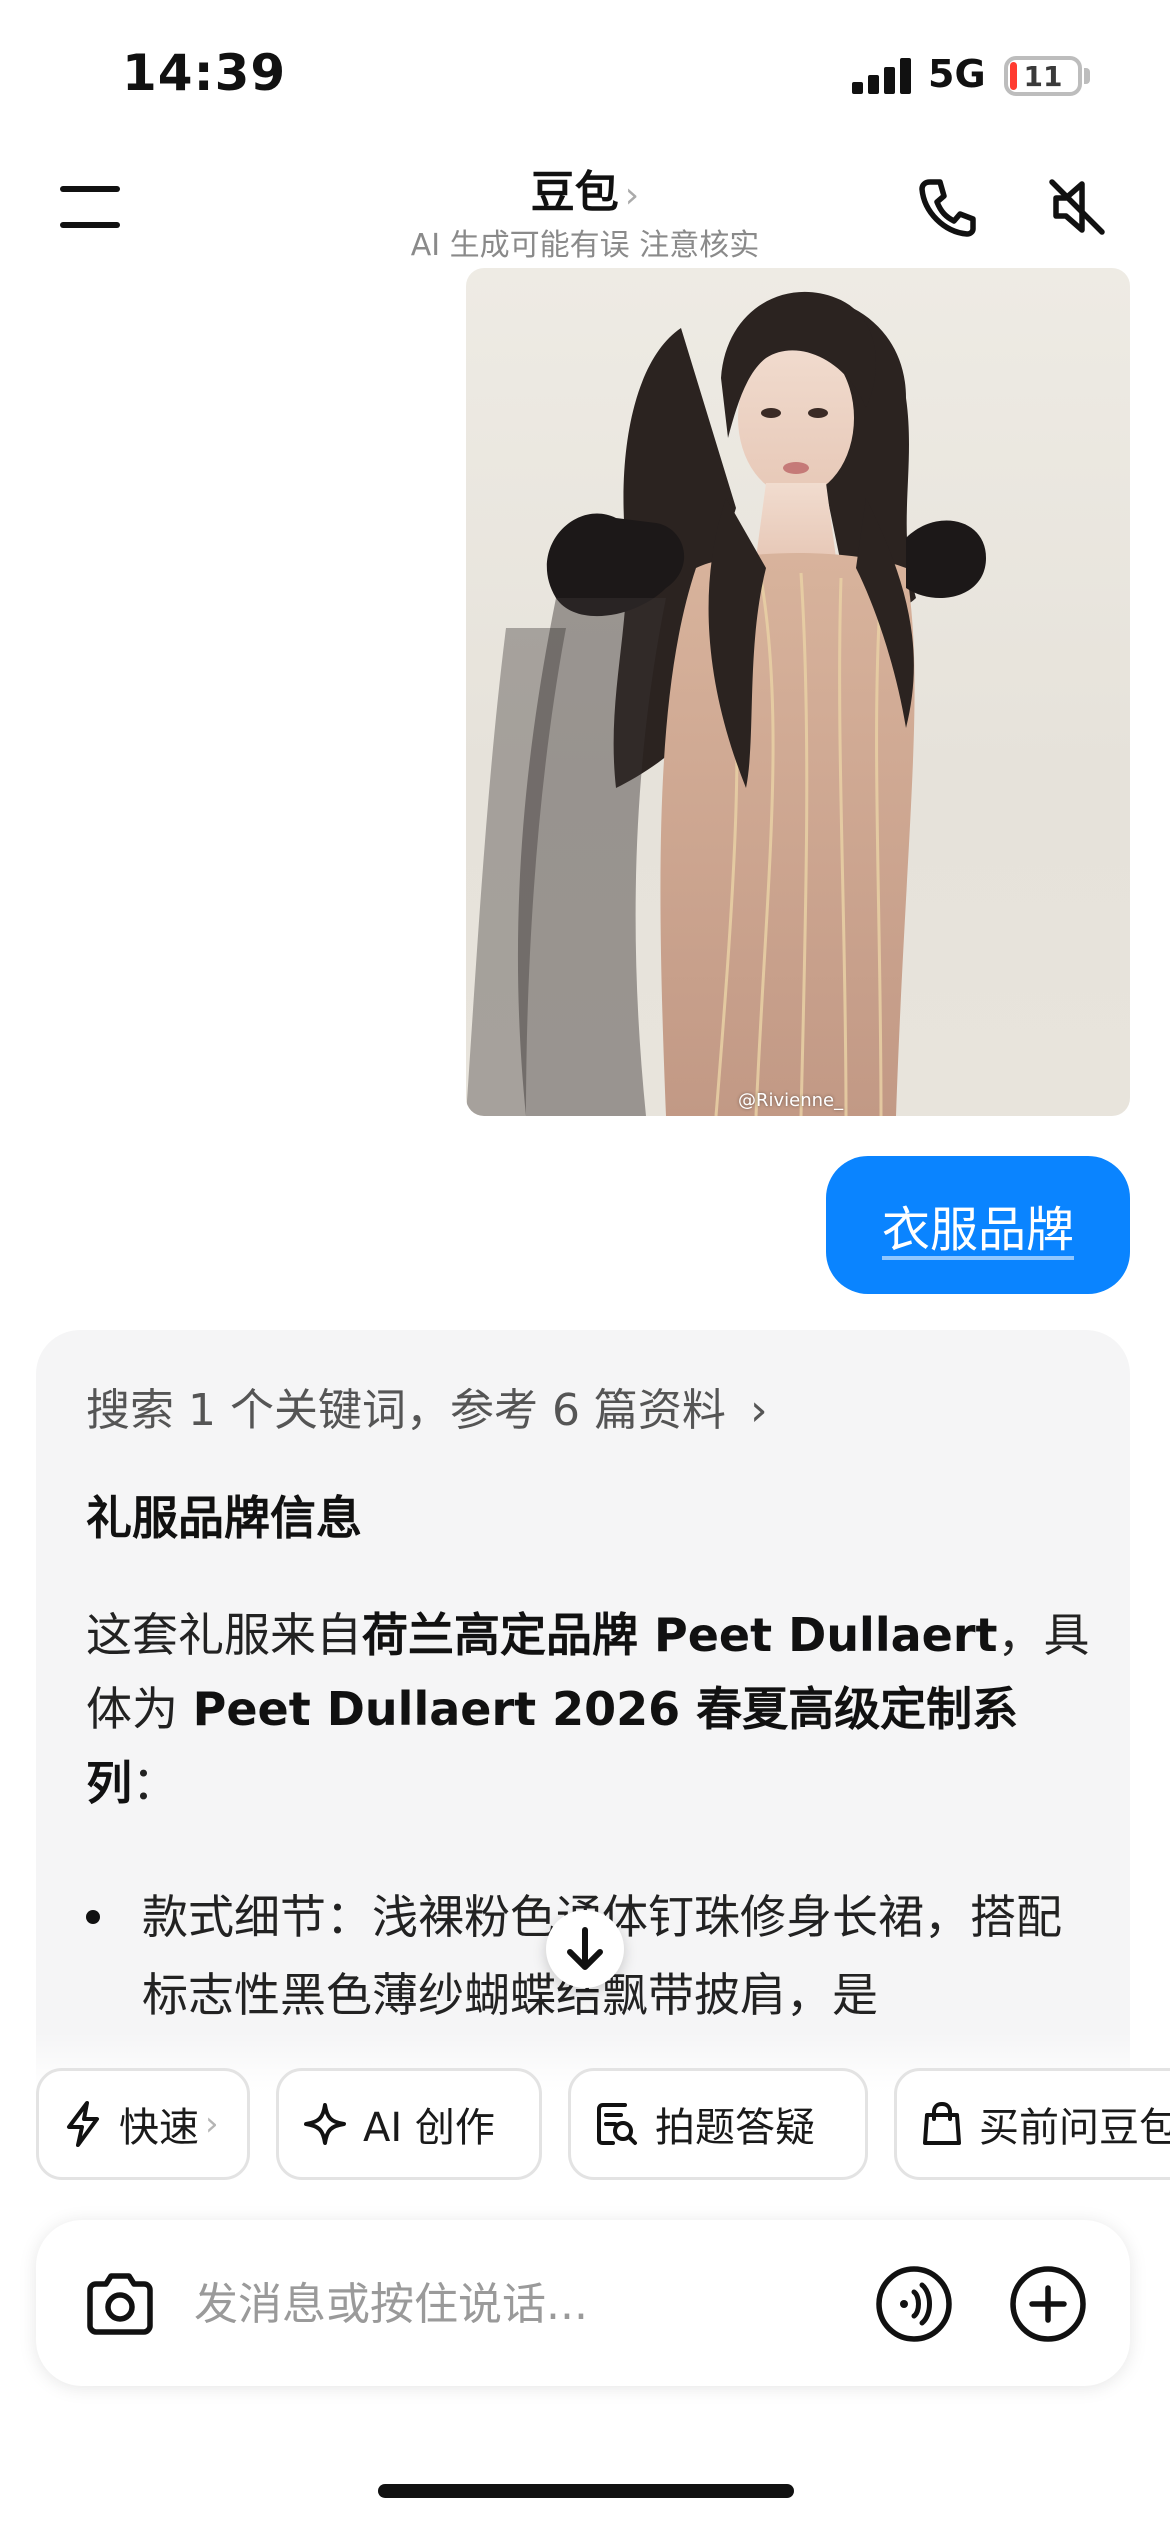 The image size is (1170, 2532). I want to click on message-input-bar, so click(583, 2303).